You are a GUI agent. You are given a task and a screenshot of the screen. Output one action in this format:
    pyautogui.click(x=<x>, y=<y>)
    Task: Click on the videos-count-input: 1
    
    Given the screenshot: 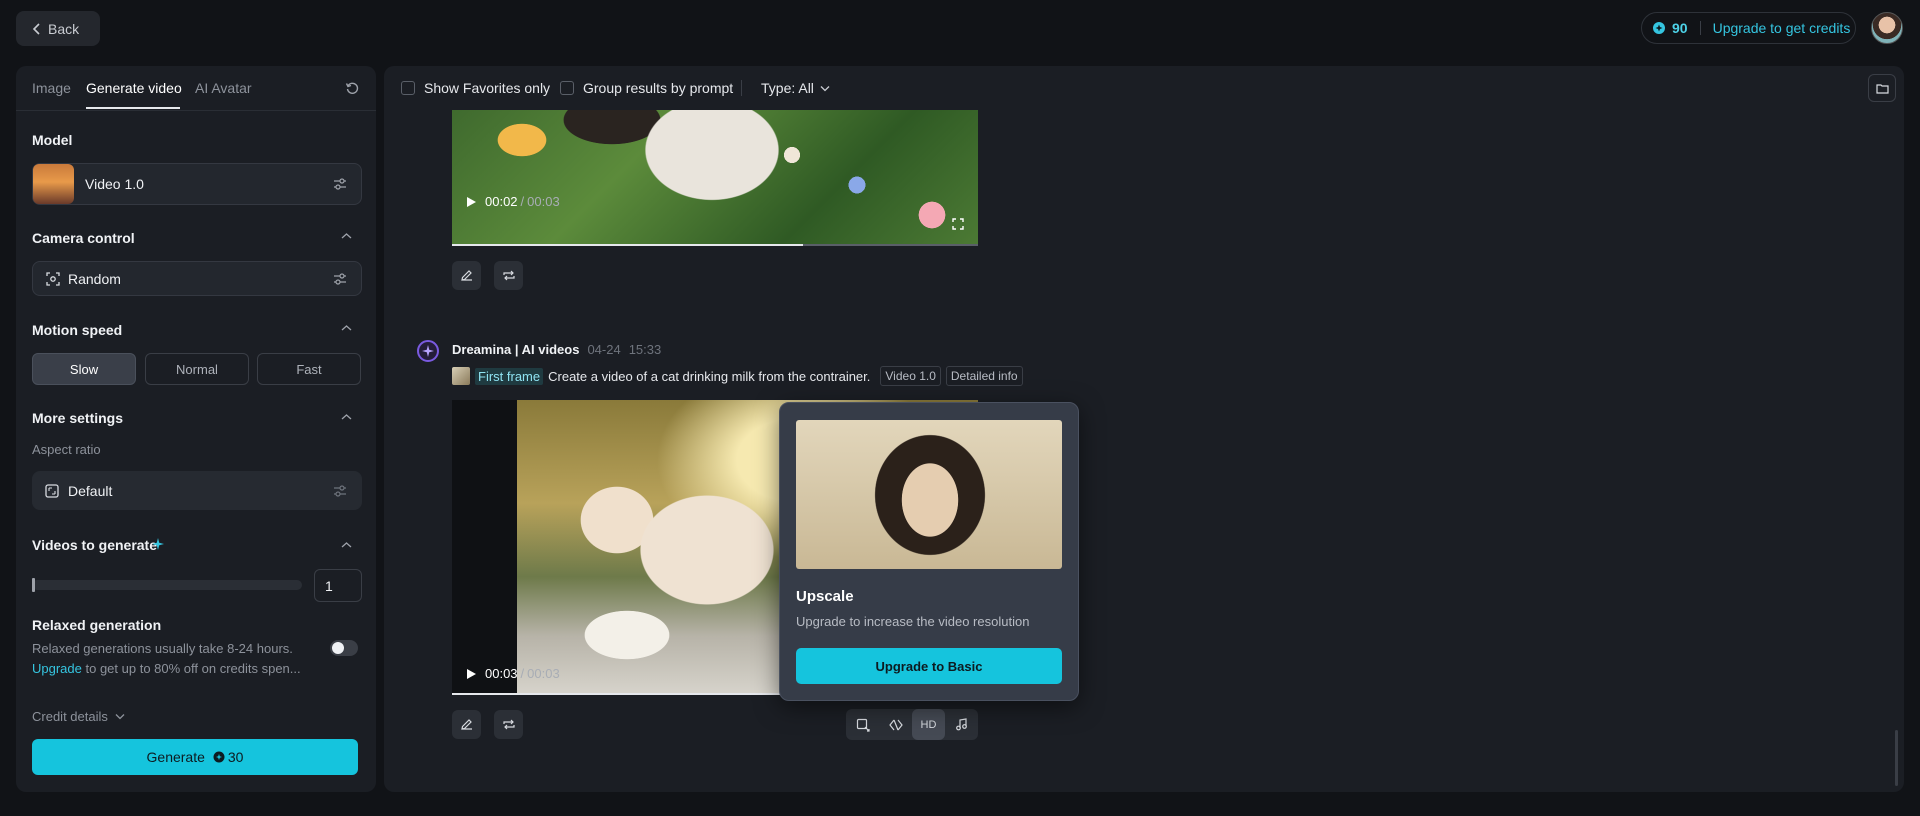 What is the action you would take?
    pyautogui.click(x=338, y=585)
    